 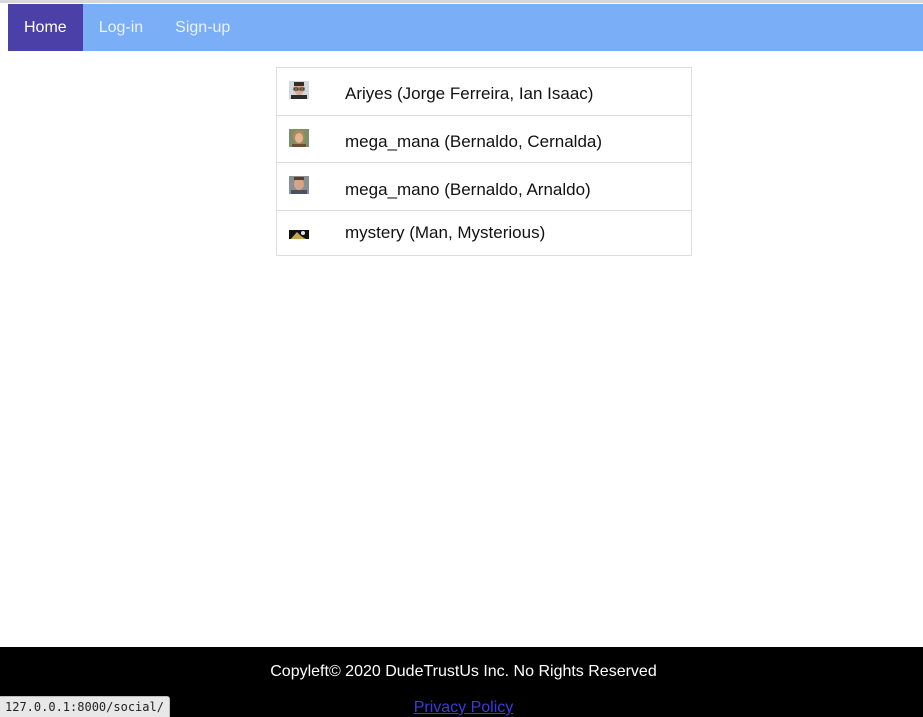 What do you see at coordinates (202, 27) in the screenshot?
I see `nav-signup-link: Sign-up` at bounding box center [202, 27].